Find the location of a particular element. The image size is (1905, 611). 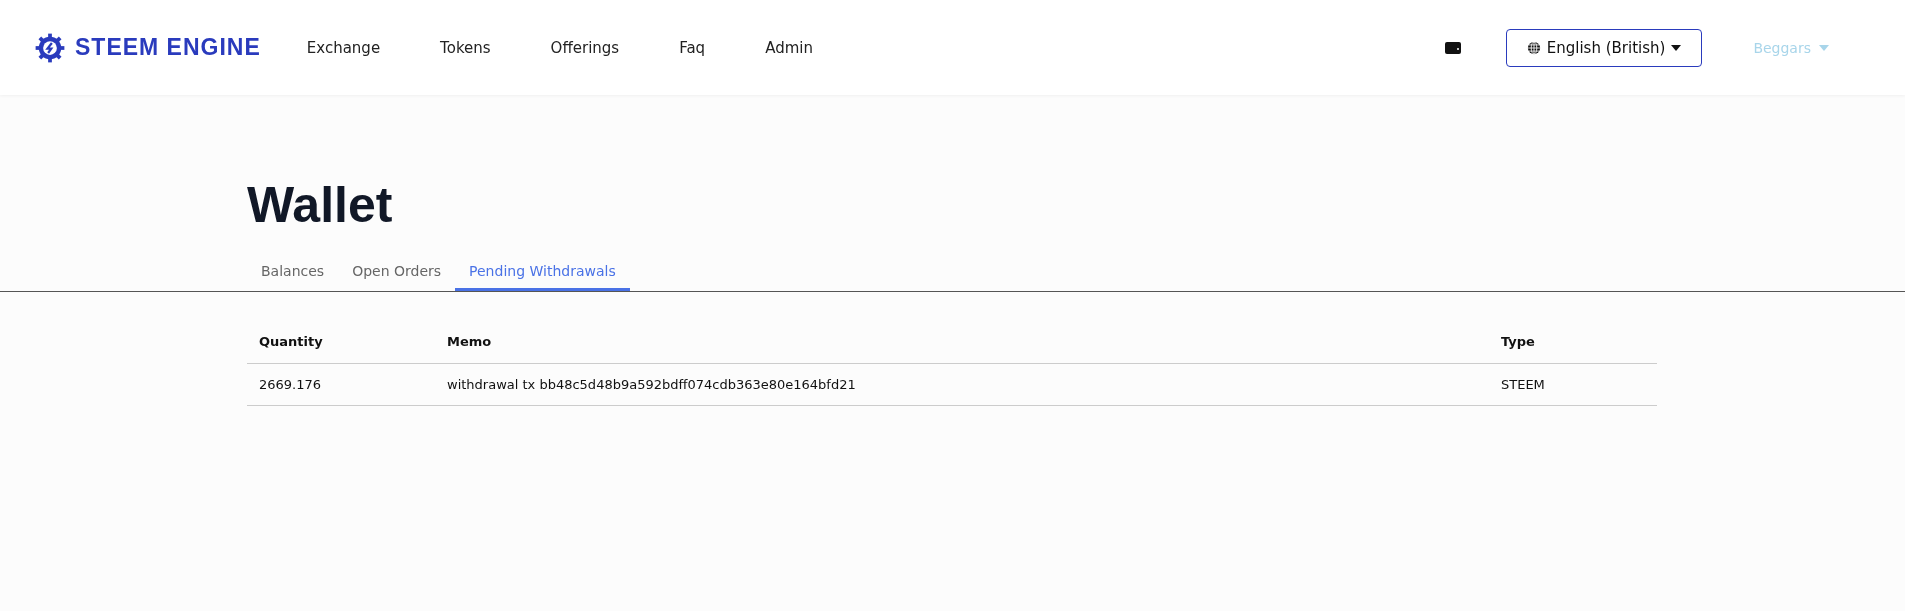

nav-link: Offerings is located at coordinates (585, 47).